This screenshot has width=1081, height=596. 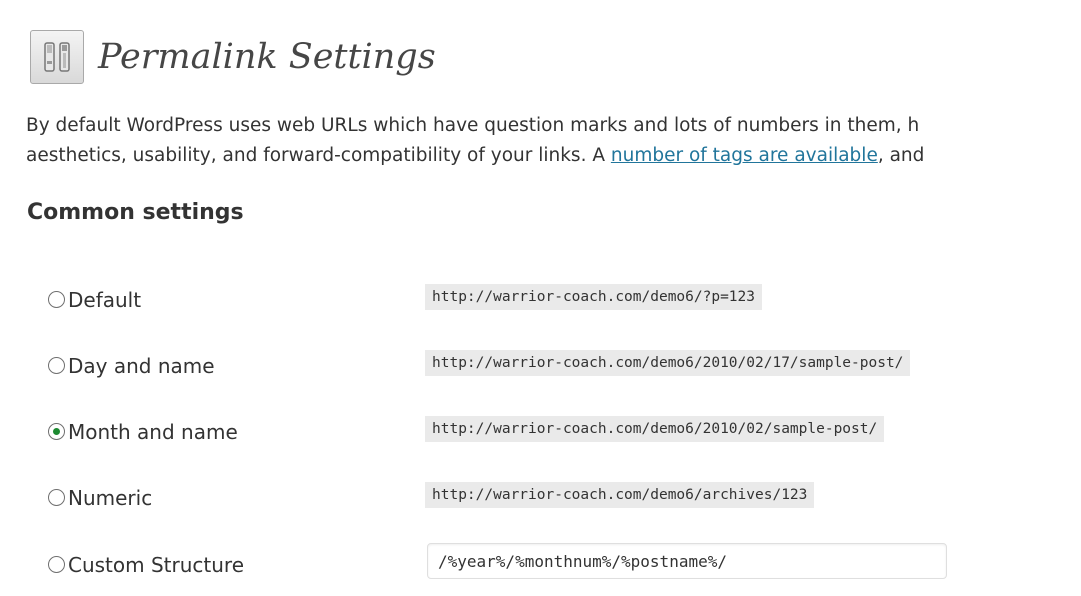 I want to click on radio-numeric, so click(x=56, y=497).